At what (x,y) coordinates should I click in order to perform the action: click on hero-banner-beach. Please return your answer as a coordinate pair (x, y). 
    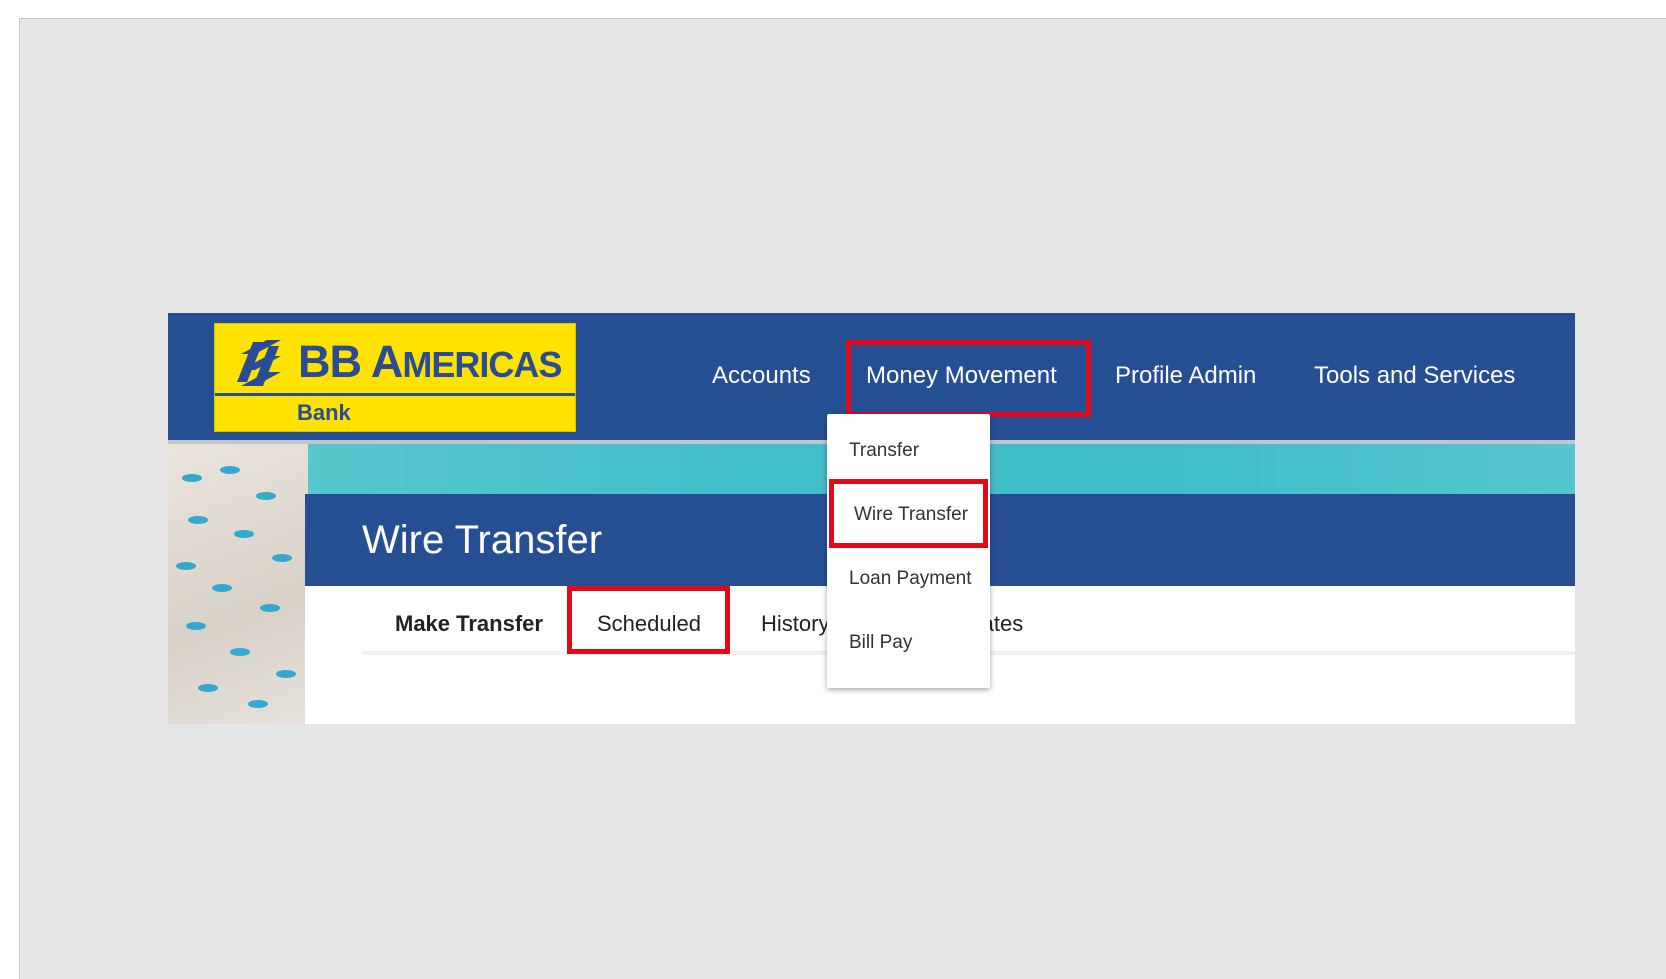
    Looking at the image, I should click on (238, 584).